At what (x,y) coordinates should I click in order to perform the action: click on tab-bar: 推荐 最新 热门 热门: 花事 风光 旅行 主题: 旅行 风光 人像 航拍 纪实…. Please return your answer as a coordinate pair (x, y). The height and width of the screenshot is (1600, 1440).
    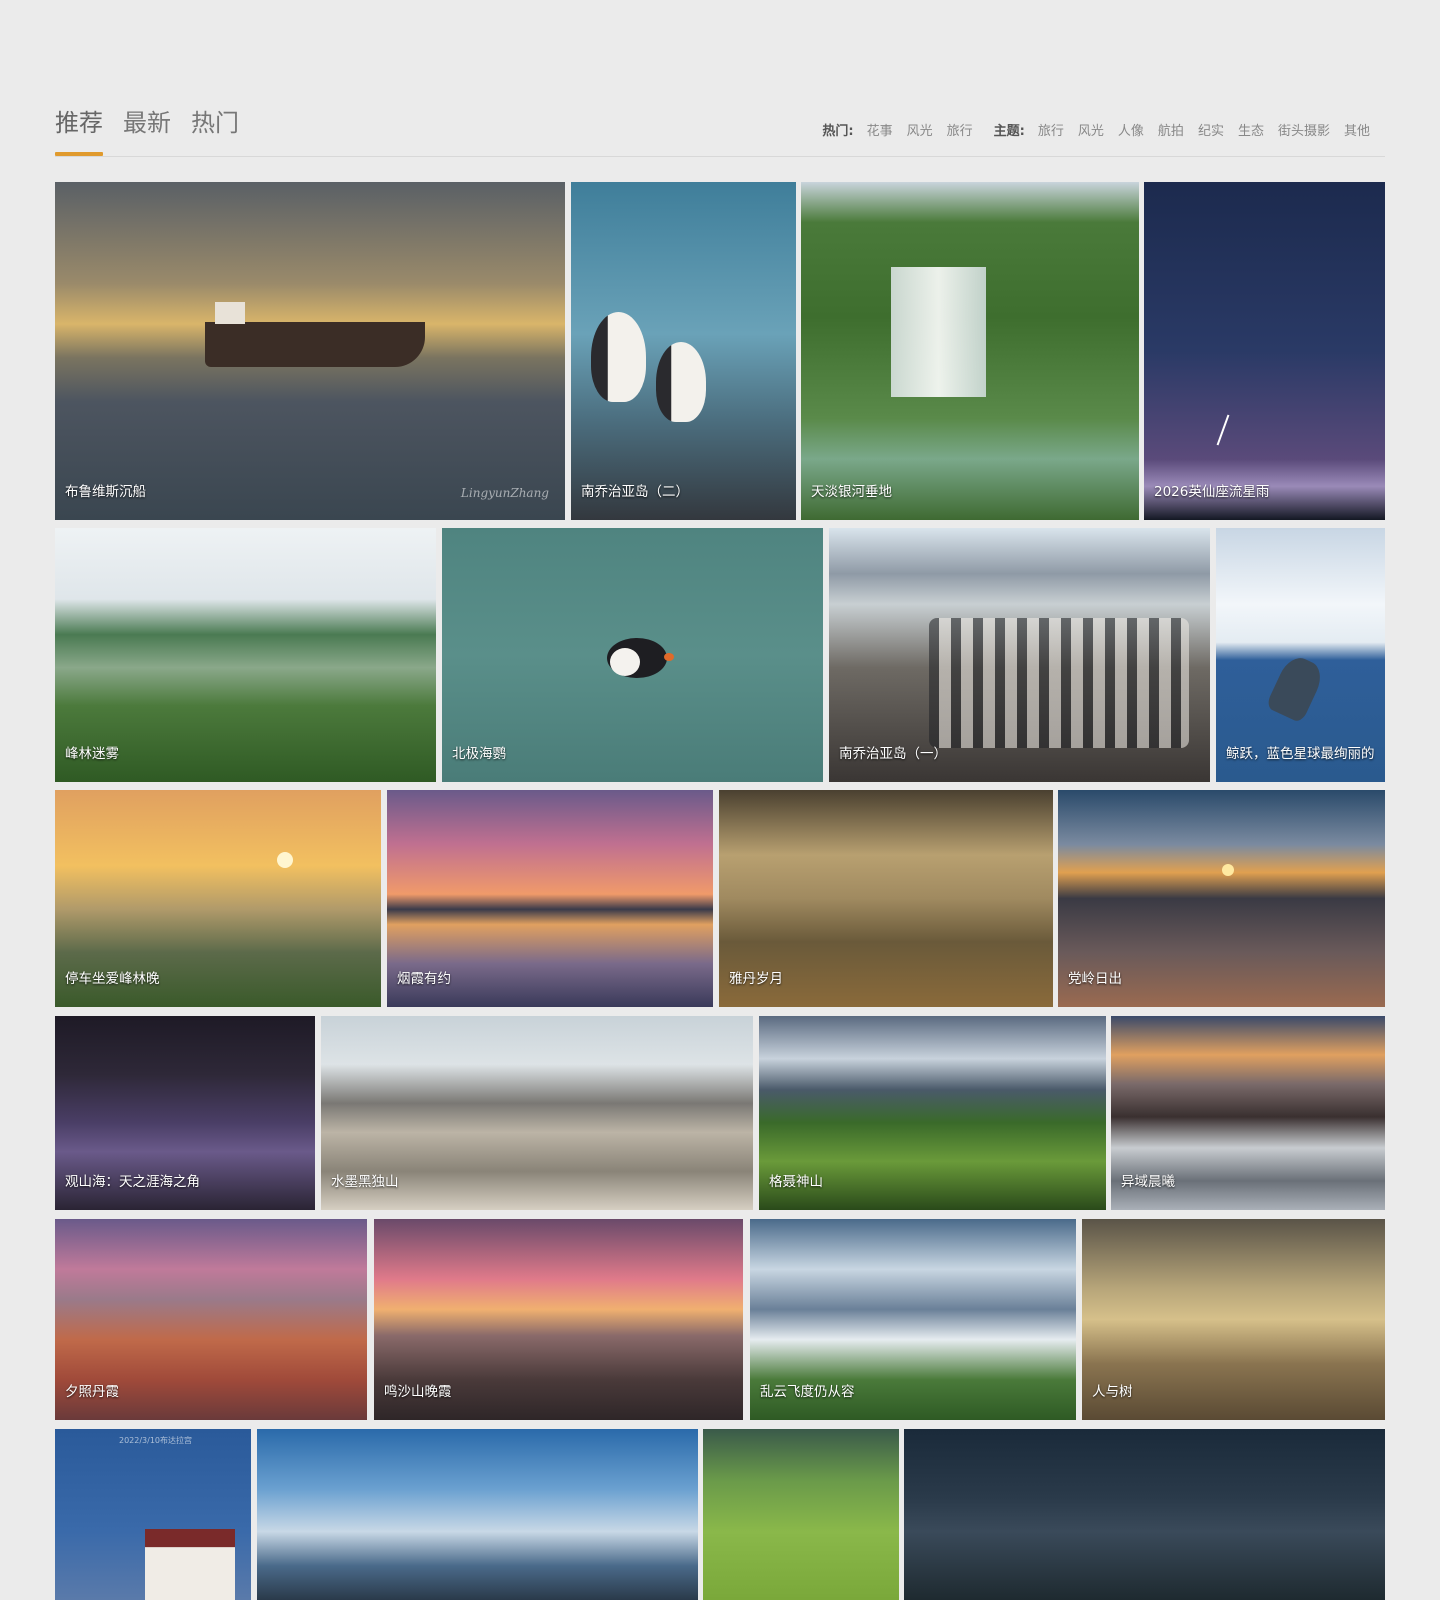
    Looking at the image, I should click on (720, 128).